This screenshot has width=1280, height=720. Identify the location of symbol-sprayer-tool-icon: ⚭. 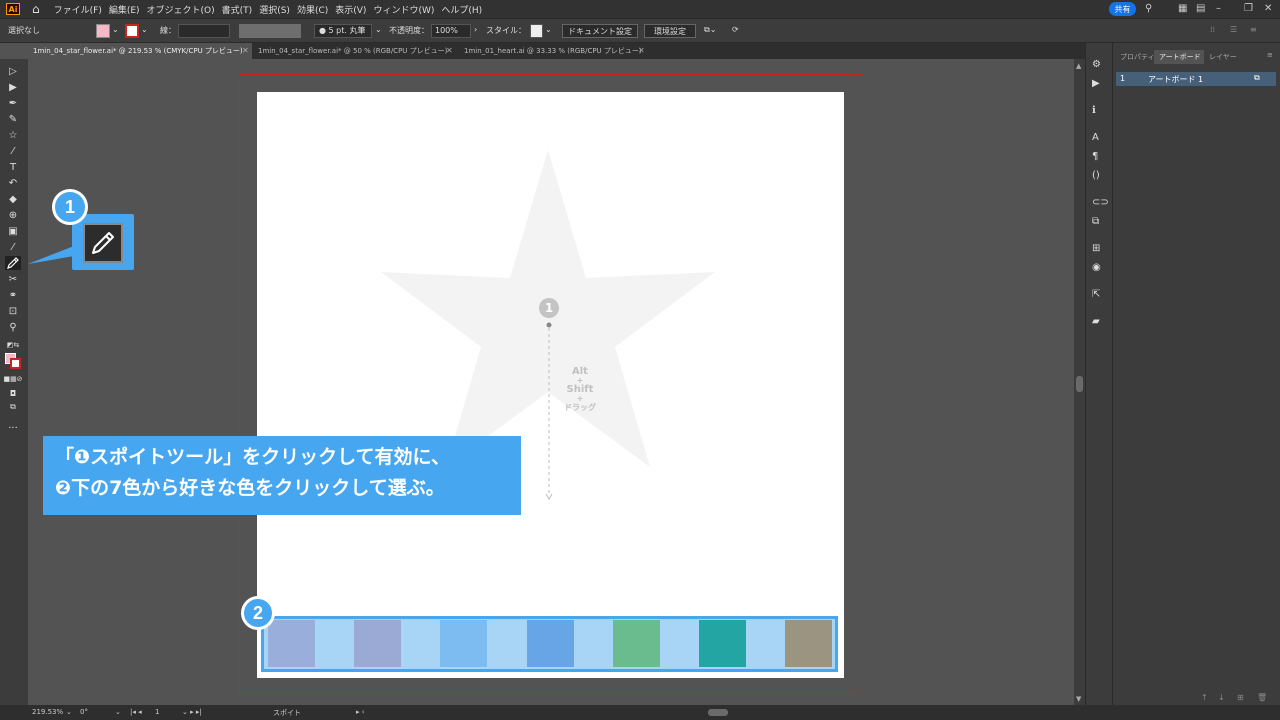
(13, 295).